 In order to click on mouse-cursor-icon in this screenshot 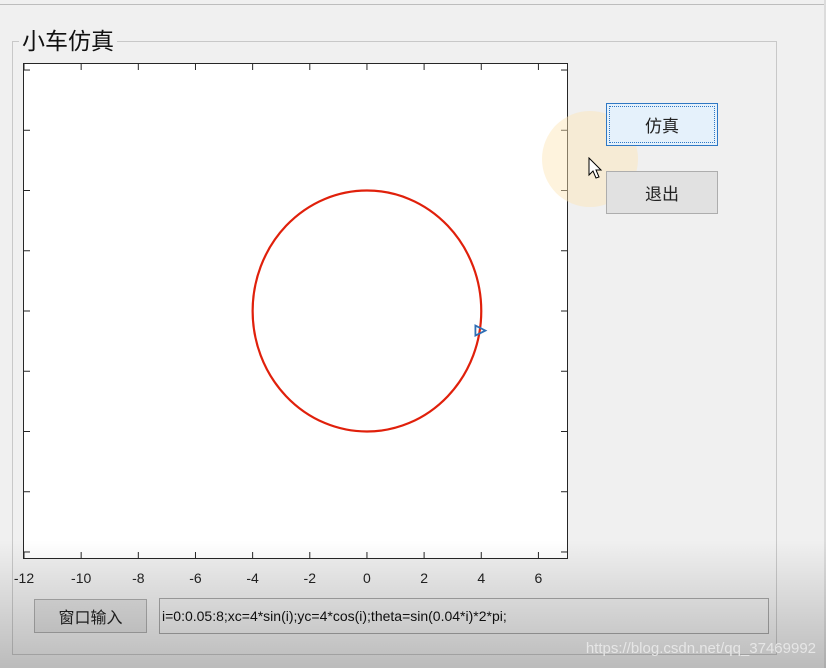, I will do `click(595, 168)`.